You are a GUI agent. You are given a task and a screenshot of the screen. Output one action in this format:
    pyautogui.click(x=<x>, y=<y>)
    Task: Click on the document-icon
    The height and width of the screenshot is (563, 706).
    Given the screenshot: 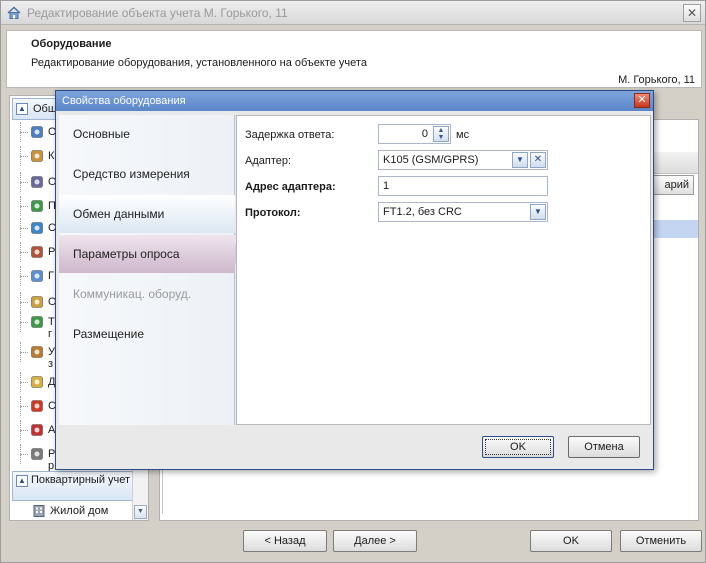 What is the action you would take?
    pyautogui.click(x=37, y=430)
    